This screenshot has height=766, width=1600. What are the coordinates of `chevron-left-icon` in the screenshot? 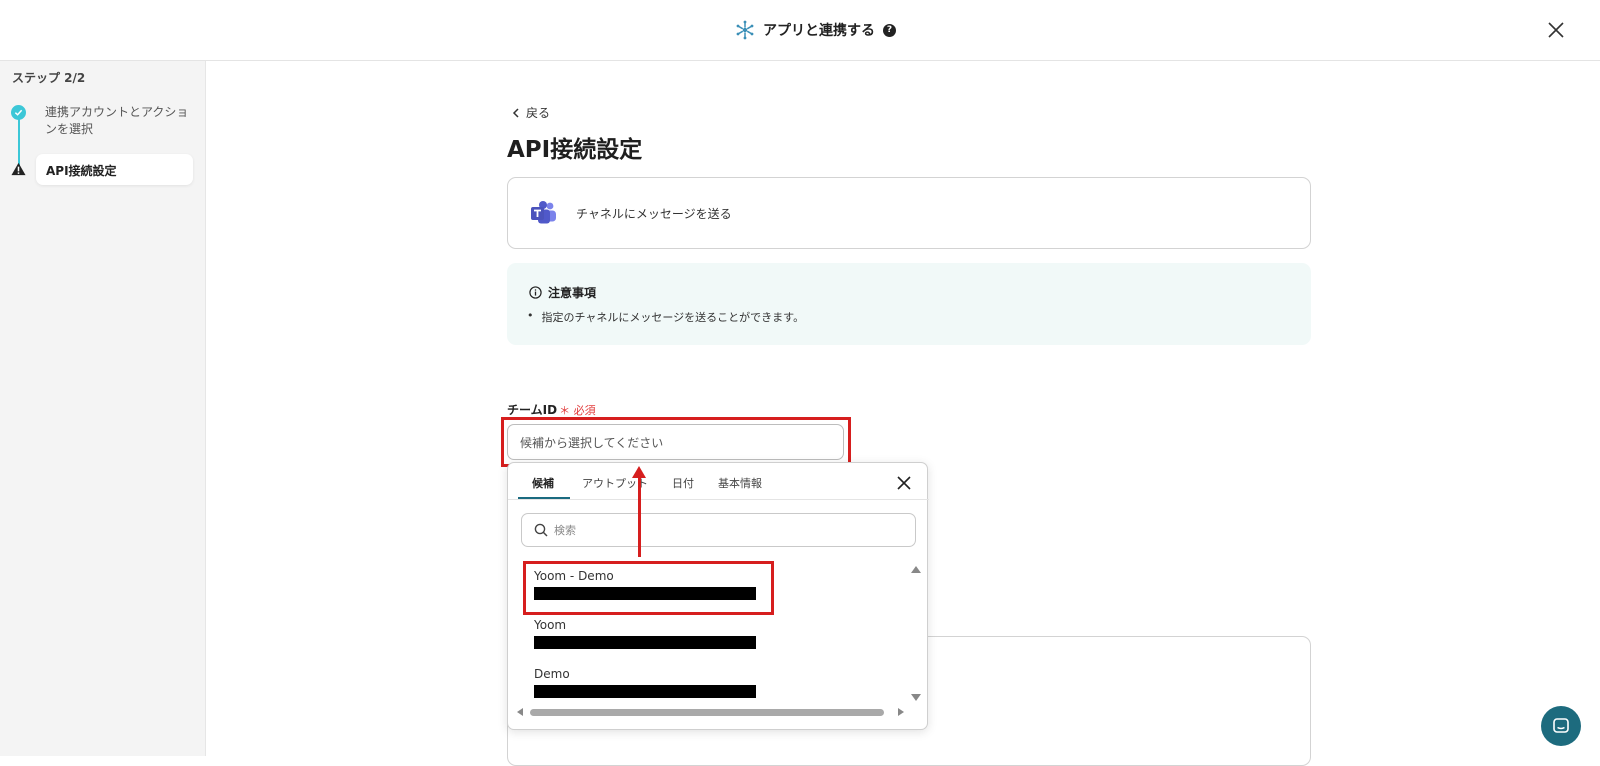 It's located at (515, 112).